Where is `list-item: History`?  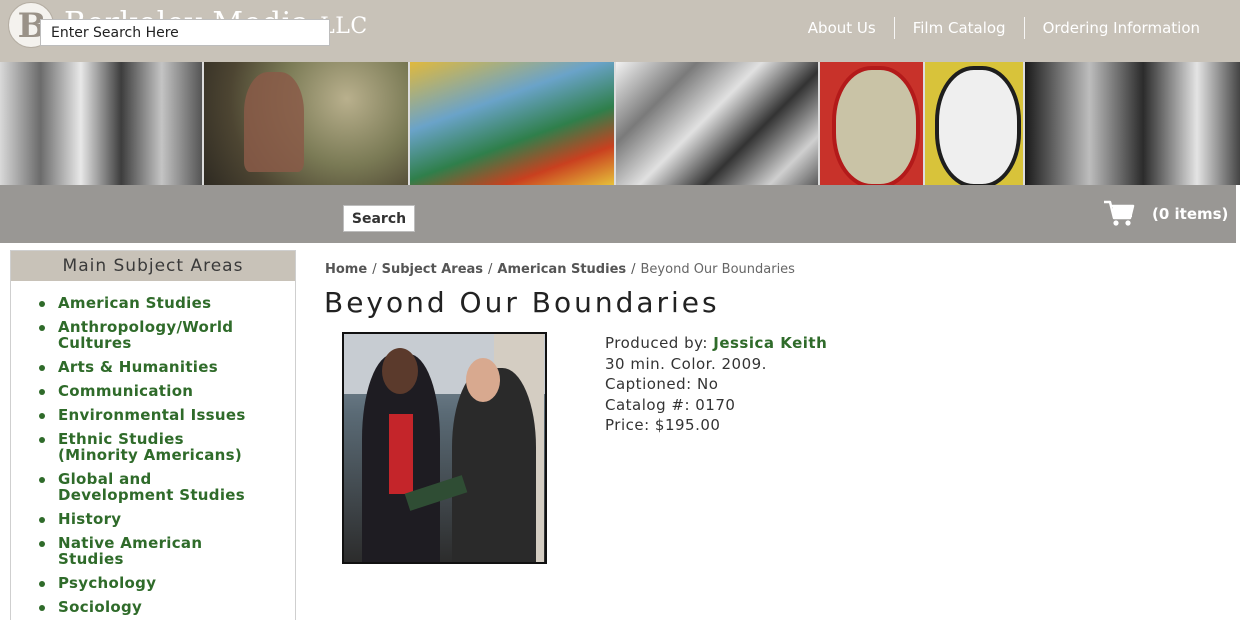 list-item: History is located at coordinates (167, 519).